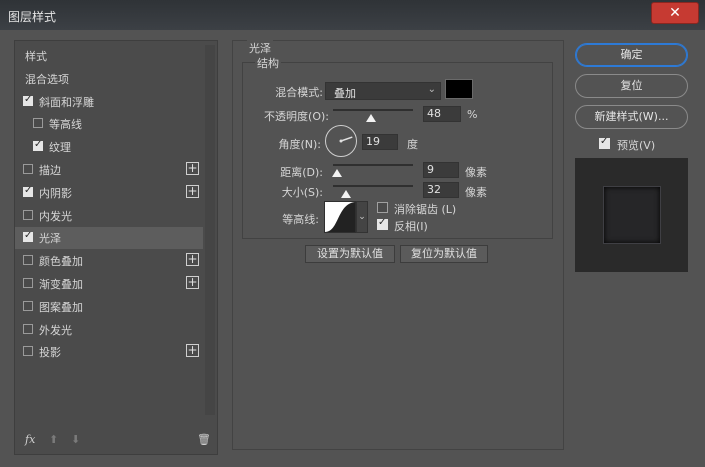 The image size is (705, 467). I want to click on trash-icon: 🗑, so click(204, 439).